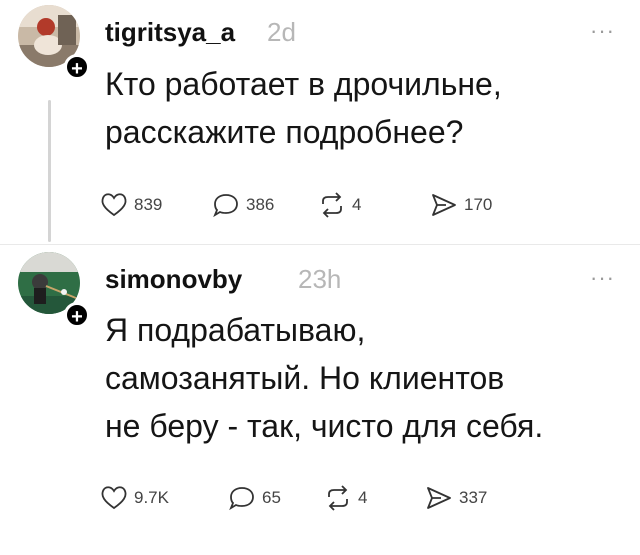  I want to click on like-button: 839, so click(131, 205).